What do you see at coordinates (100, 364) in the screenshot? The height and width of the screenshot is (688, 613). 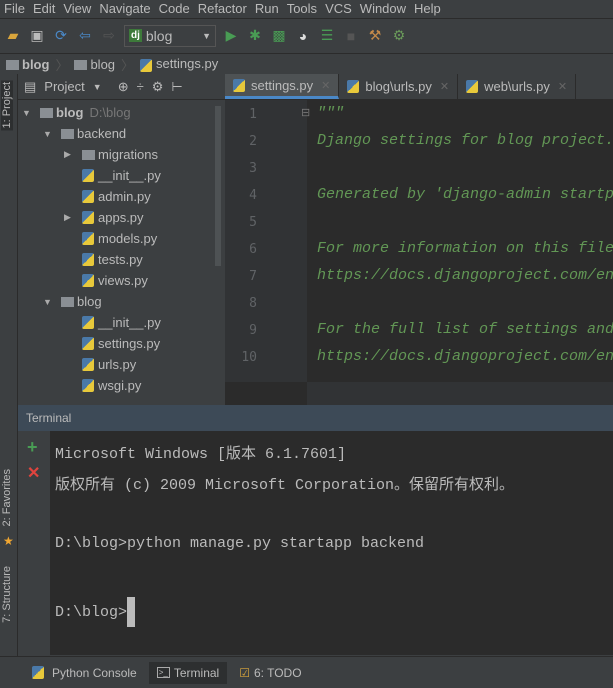 I see `tree-item: urls.py` at bounding box center [100, 364].